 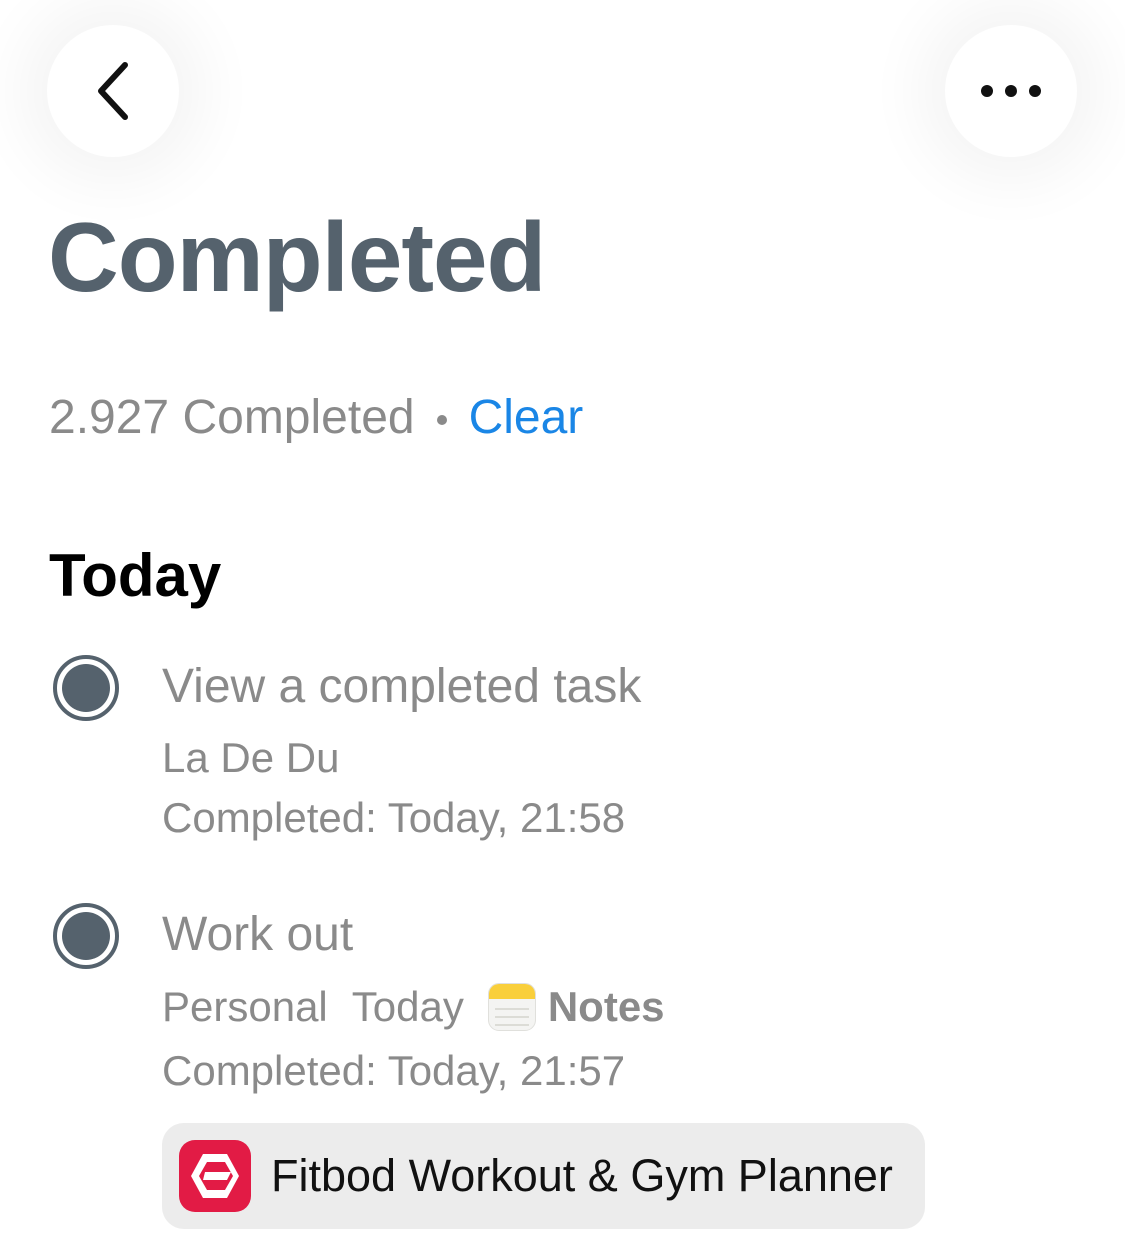 I want to click on task-project: La De Du, so click(x=251, y=757).